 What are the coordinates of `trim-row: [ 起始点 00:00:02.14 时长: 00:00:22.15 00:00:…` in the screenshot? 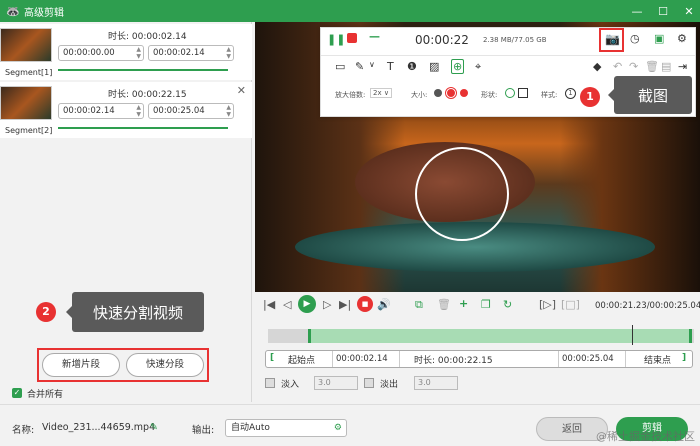 It's located at (479, 359).